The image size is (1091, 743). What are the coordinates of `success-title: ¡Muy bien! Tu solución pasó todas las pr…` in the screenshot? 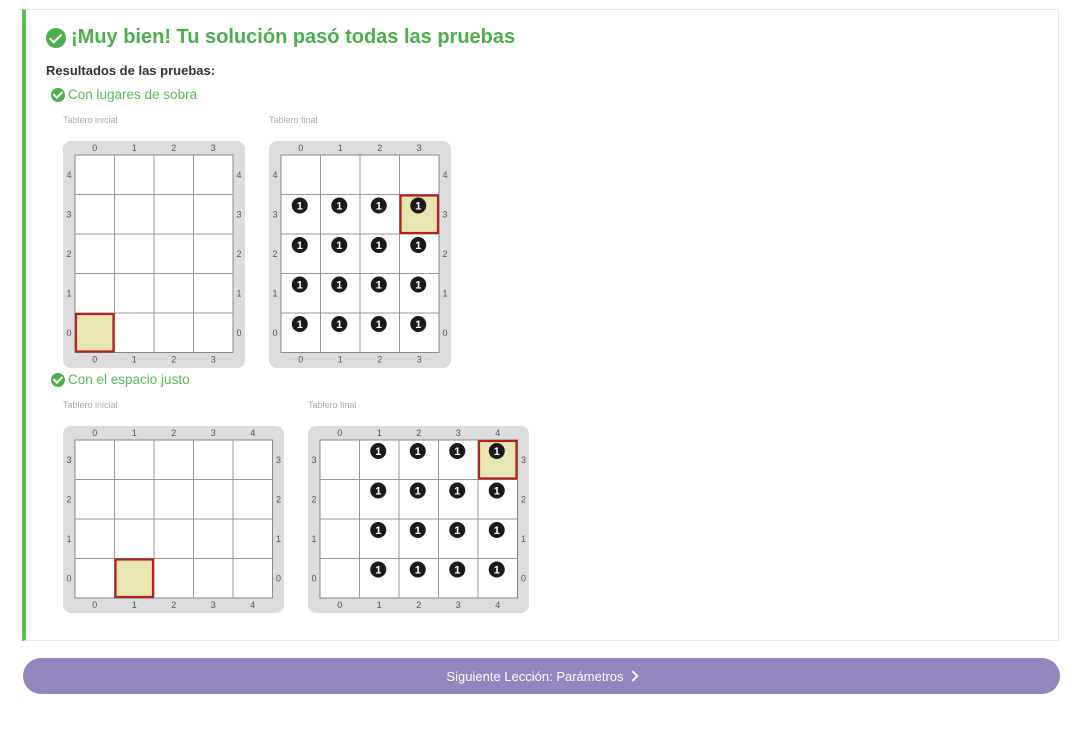 It's located at (280, 37).